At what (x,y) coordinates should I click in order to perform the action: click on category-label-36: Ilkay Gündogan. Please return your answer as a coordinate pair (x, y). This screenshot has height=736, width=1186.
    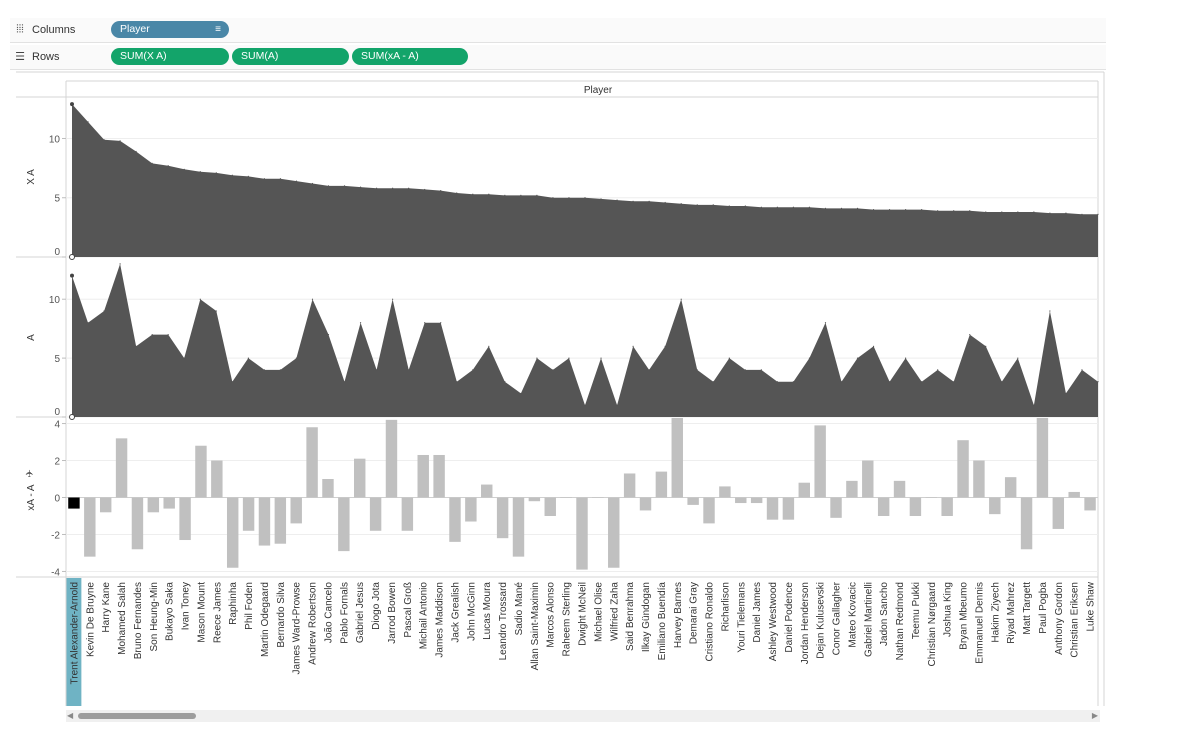
    Looking at the image, I should click on (646, 617).